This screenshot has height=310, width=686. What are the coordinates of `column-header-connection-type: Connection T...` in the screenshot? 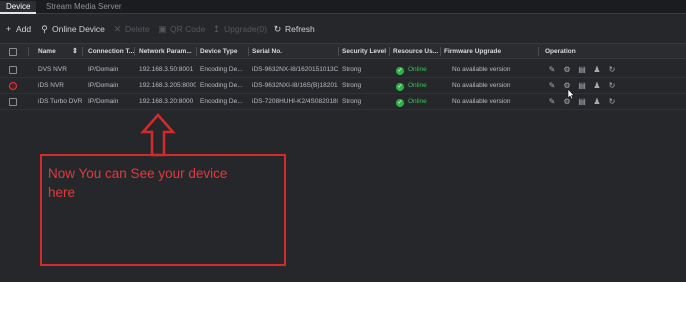 It's located at (112, 52).